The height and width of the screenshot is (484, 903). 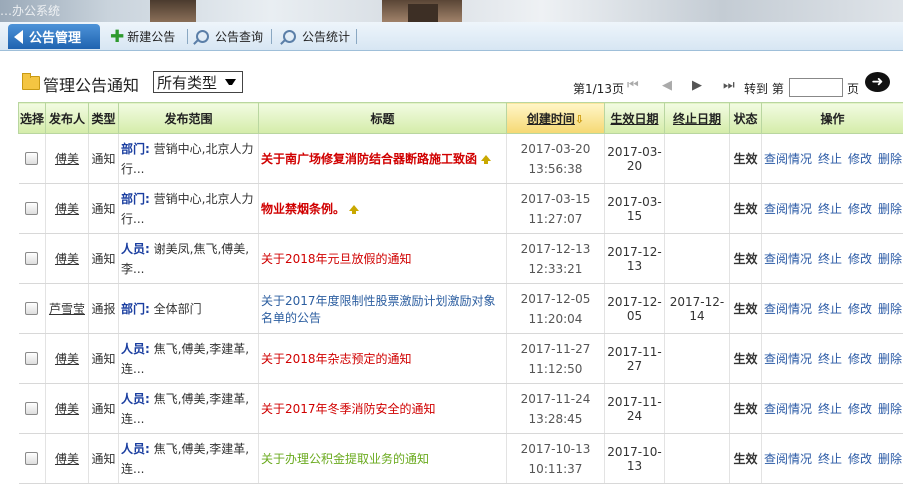 I want to click on title-cell: 关于2017年冬季消防安全的通知, so click(x=383, y=409).